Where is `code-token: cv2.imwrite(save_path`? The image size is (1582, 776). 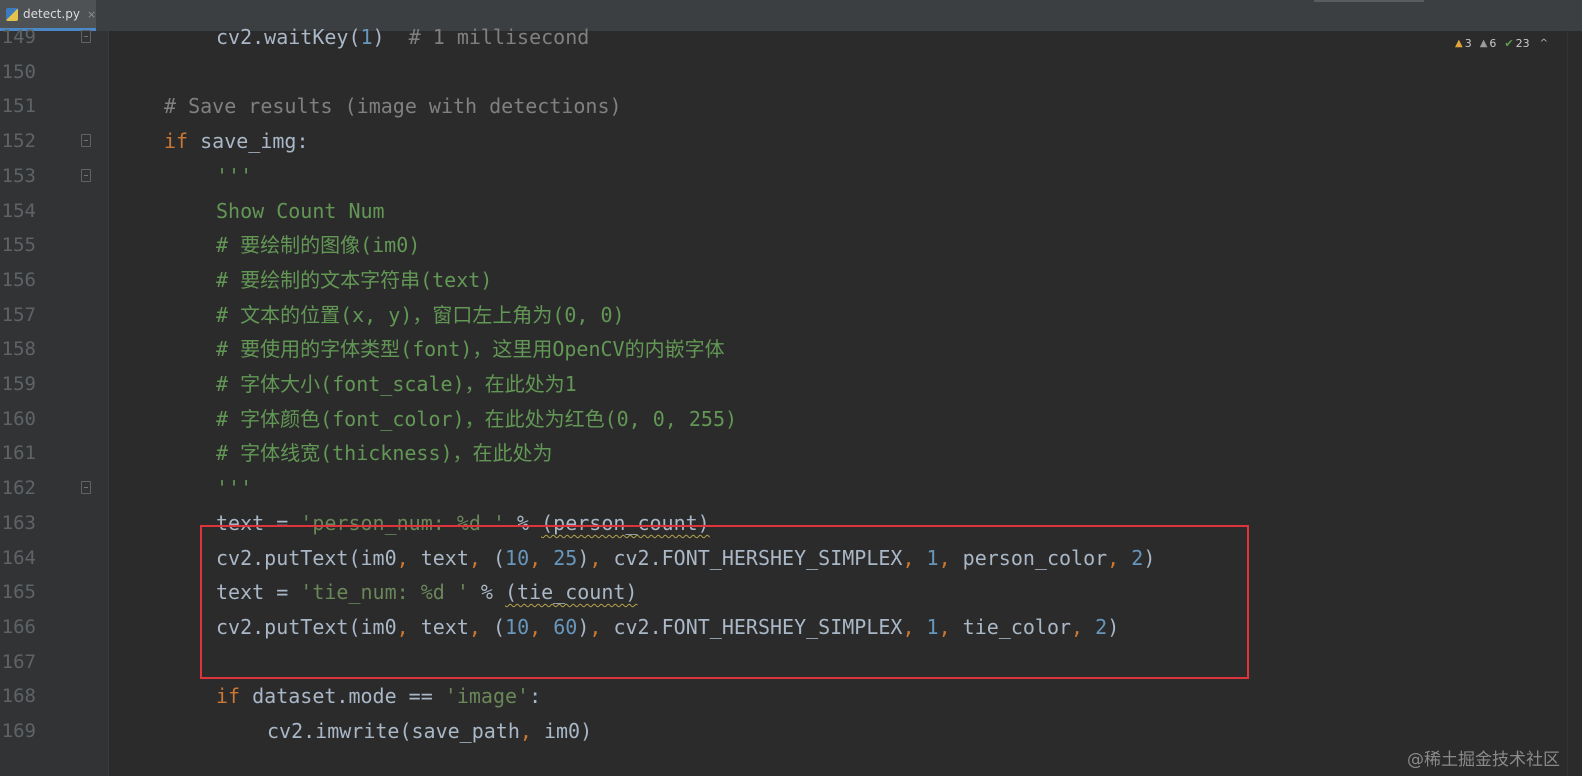 code-token: cv2.imwrite(save_path is located at coordinates (393, 731).